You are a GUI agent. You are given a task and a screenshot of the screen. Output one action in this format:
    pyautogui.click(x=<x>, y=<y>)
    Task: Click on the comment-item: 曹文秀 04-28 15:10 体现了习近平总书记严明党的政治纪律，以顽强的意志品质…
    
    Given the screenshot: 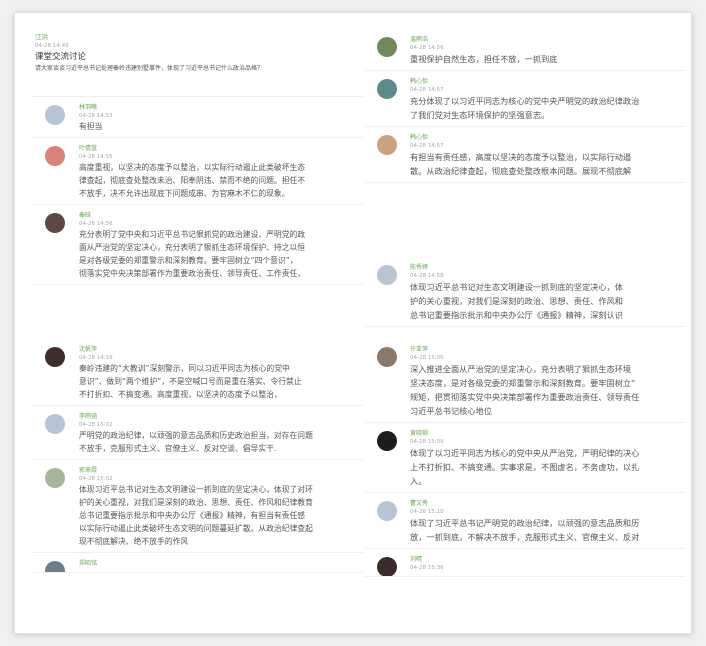 What is the action you would take?
    pyautogui.click(x=525, y=521)
    